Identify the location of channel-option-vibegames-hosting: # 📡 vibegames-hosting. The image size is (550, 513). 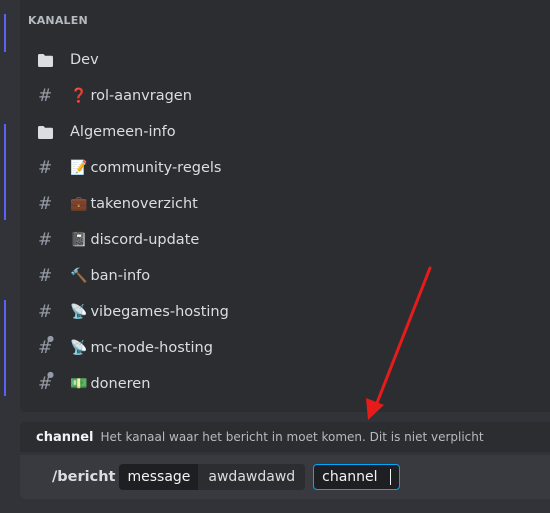
(283, 312).